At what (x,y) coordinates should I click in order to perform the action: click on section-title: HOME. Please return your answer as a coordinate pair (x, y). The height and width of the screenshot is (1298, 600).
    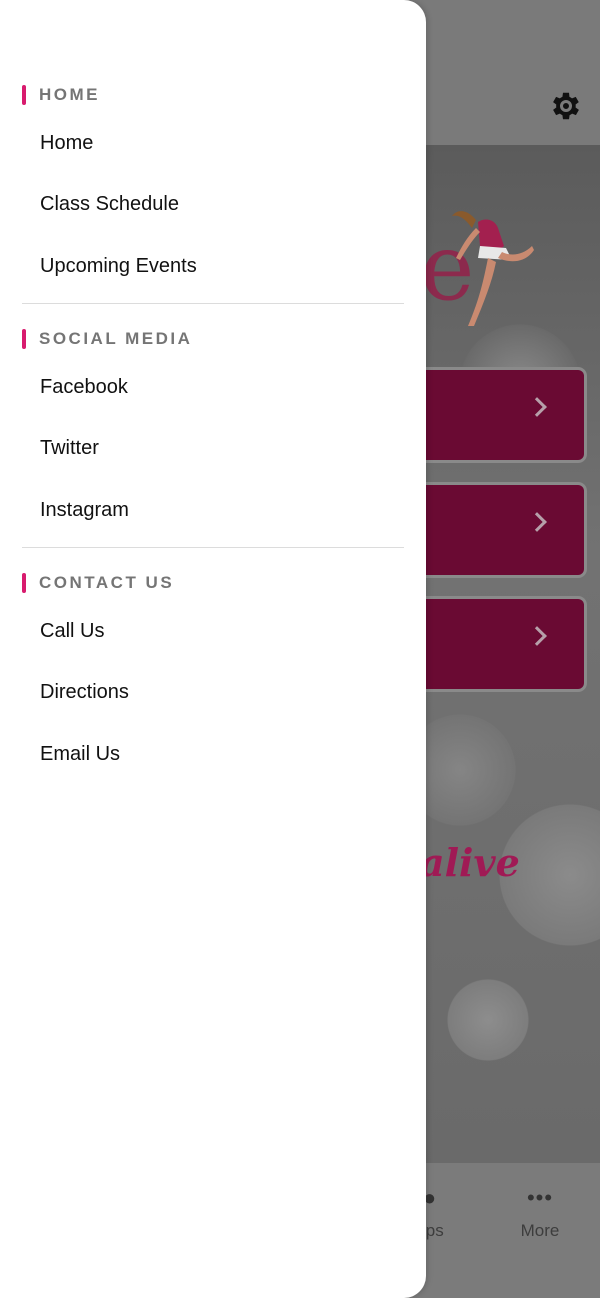
    Looking at the image, I should click on (69, 94).